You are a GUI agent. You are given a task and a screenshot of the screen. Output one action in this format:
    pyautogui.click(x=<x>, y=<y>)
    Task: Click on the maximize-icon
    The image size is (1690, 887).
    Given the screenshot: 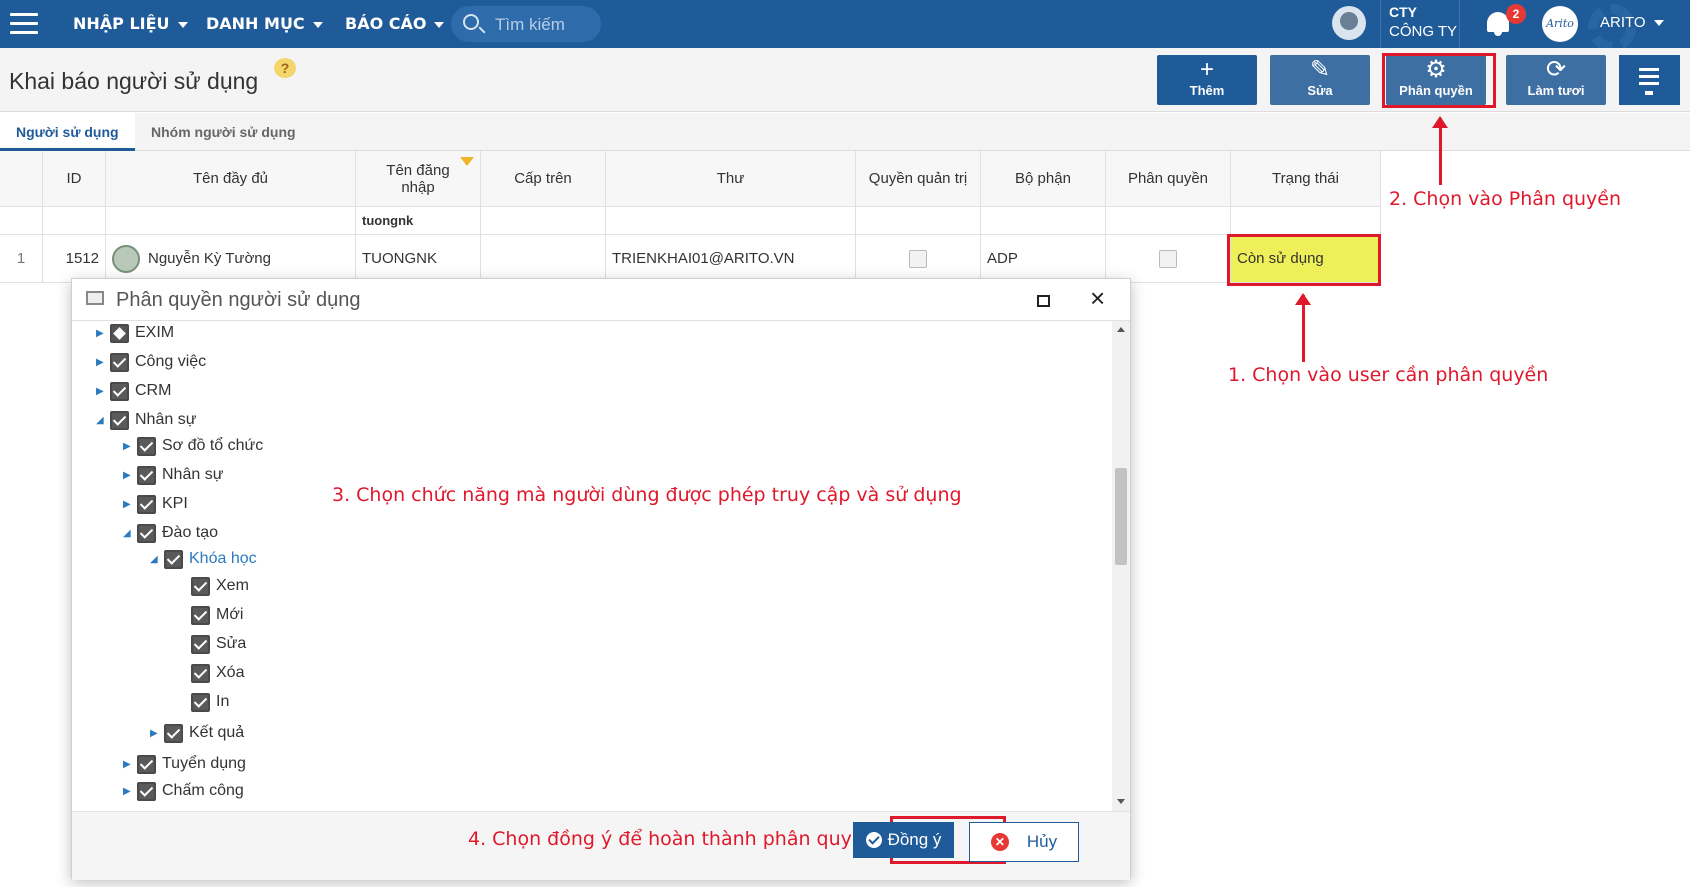 What is the action you would take?
    pyautogui.click(x=1043, y=301)
    